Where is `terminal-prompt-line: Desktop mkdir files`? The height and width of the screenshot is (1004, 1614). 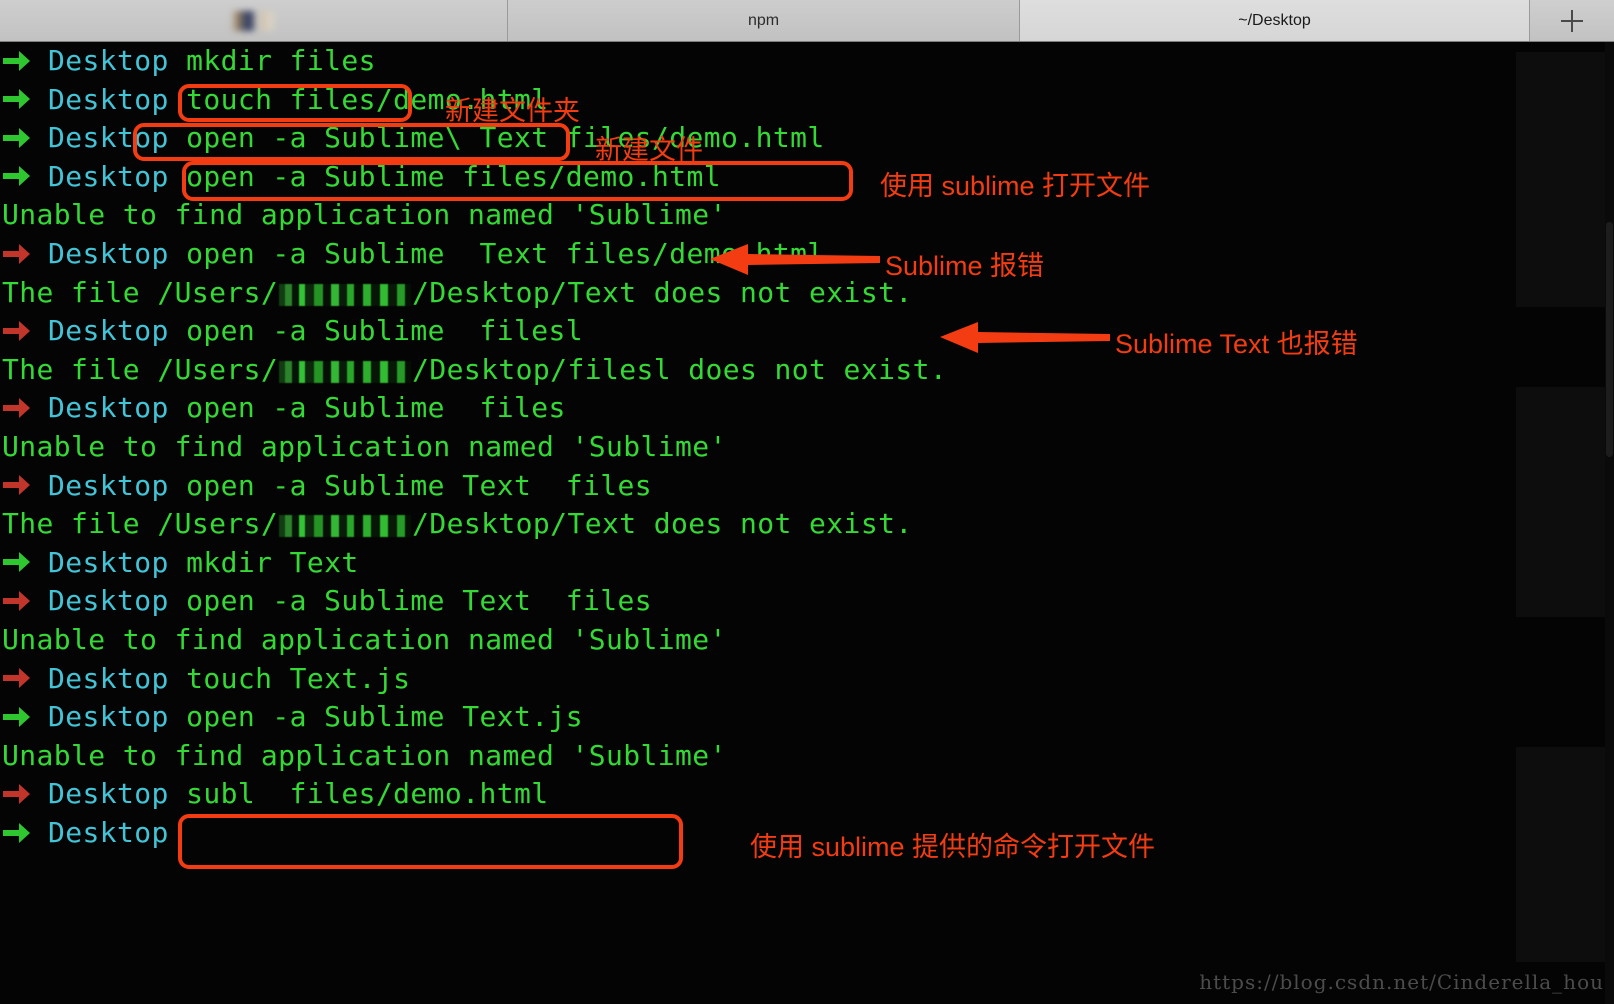 terminal-prompt-line: Desktop mkdir files is located at coordinates (807, 61).